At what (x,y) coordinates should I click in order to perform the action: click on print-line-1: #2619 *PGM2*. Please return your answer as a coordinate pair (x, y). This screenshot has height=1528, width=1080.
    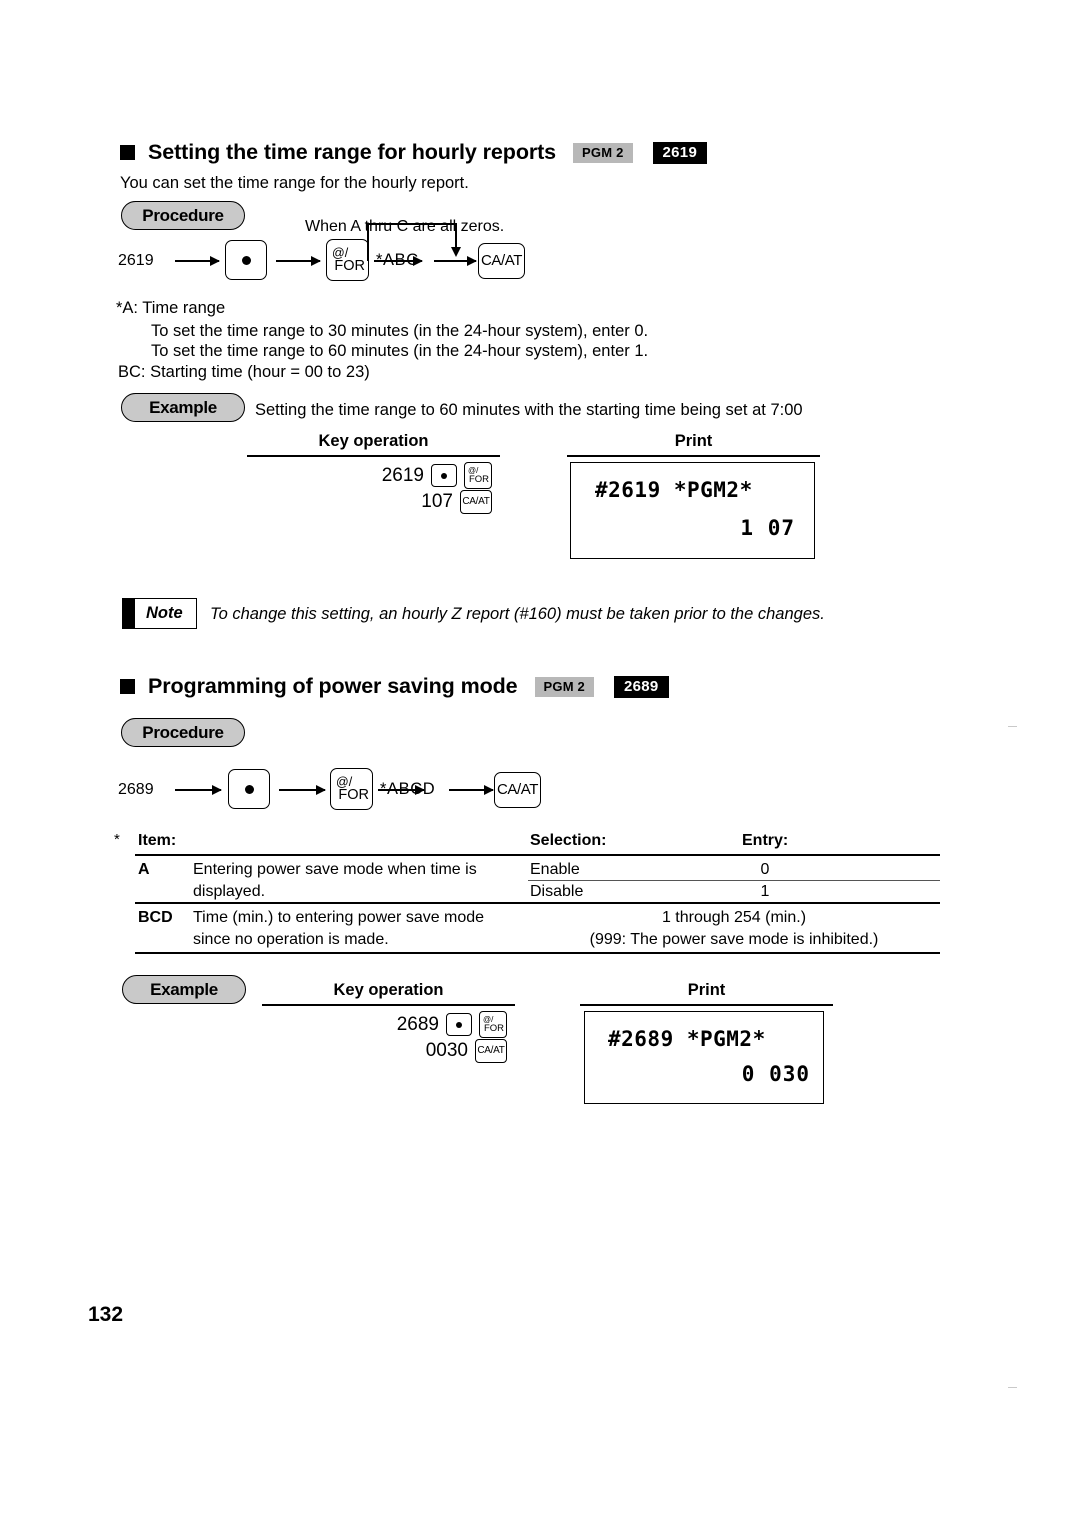
    Looking at the image, I should click on (674, 490).